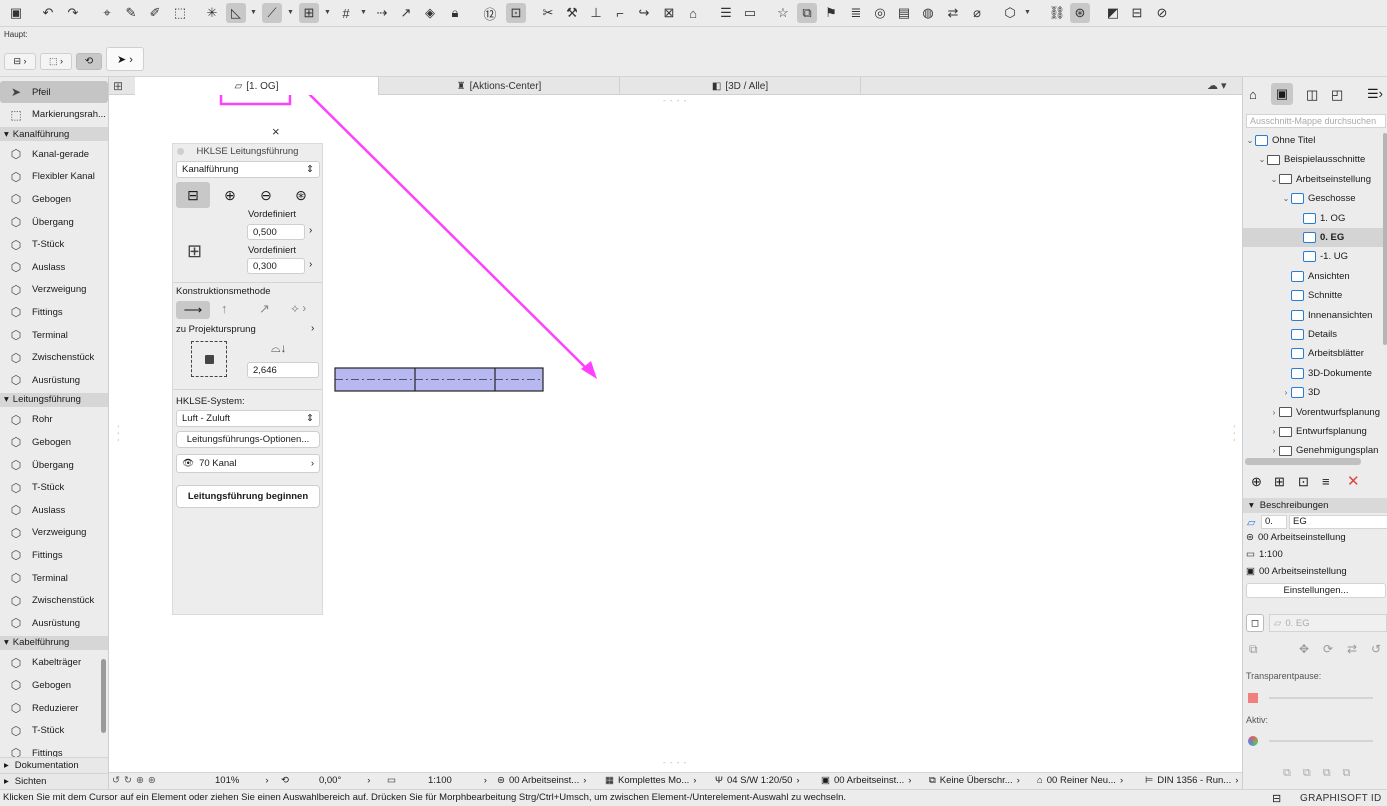 This screenshot has height=806, width=1387. I want to click on tab-floor-plan: ▱ [1. OG], so click(257, 86).